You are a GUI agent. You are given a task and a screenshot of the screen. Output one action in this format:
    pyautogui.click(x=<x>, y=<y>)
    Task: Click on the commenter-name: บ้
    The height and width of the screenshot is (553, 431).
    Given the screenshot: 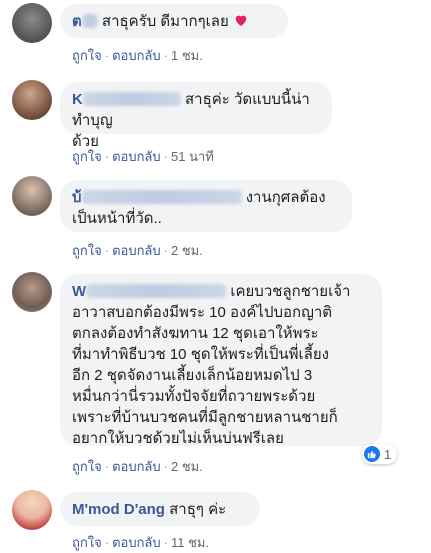 What is the action you would take?
    pyautogui.click(x=157, y=197)
    